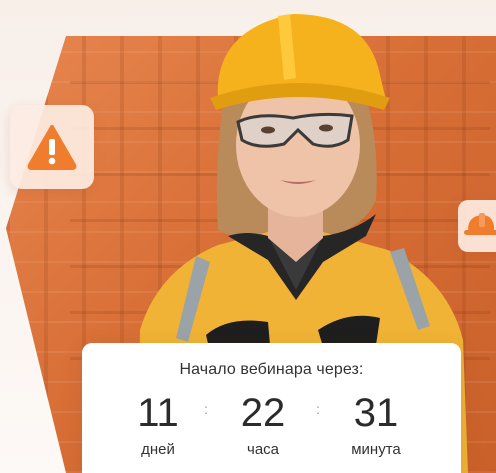  Describe the element at coordinates (263, 449) in the screenshot. I see `hours-label: часа` at that location.